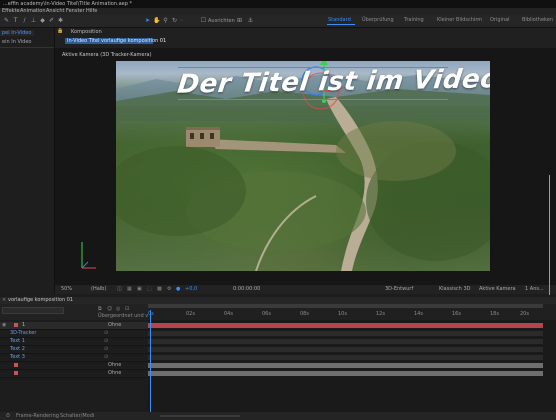 The image size is (556, 420). Describe the element at coordinates (100, 309) in the screenshot. I see `comp-flowchart-icon: ⧉` at that location.